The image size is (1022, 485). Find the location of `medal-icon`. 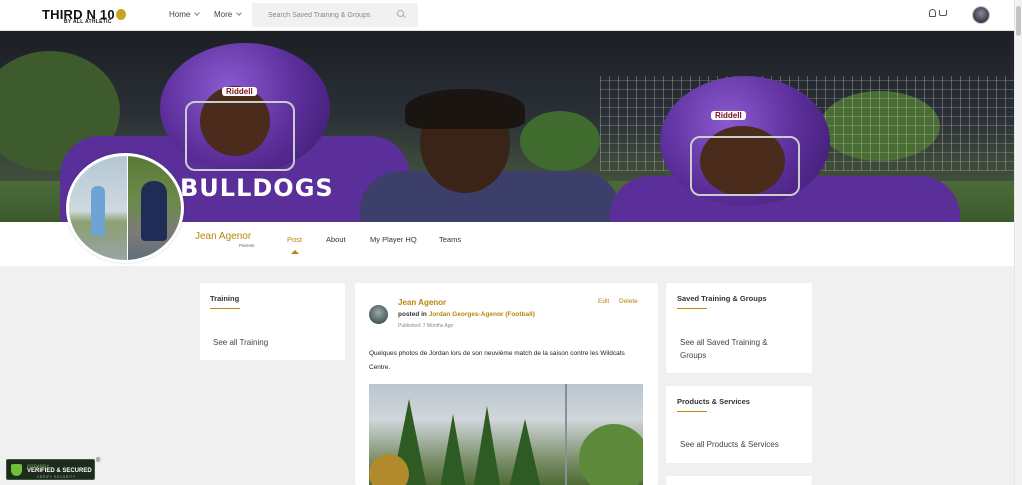

medal-icon is located at coordinates (120, 14).